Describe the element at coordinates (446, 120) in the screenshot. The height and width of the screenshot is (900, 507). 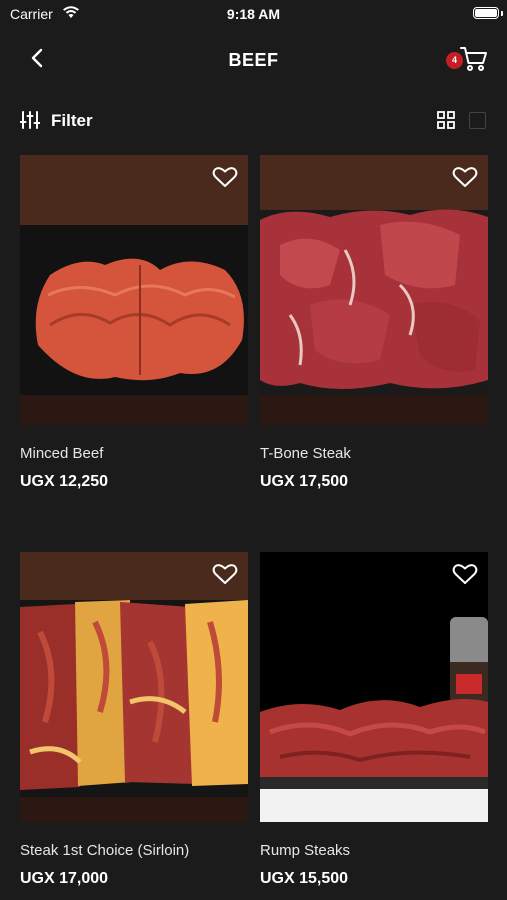
I see `grid-view-icon` at that location.